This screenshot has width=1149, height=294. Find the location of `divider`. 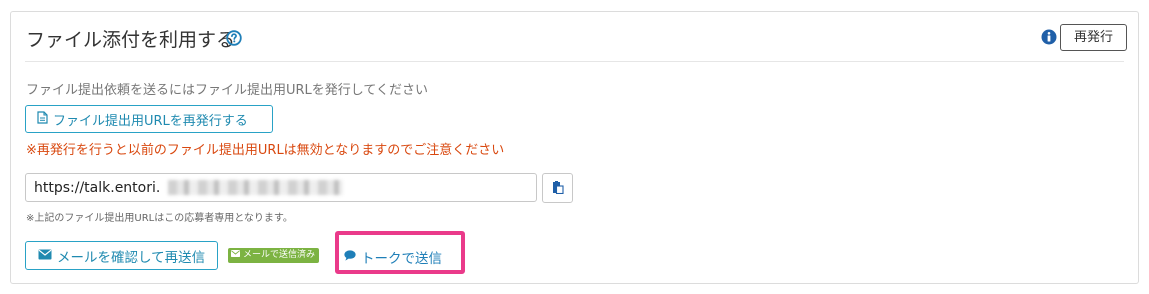

divider is located at coordinates (574, 61).